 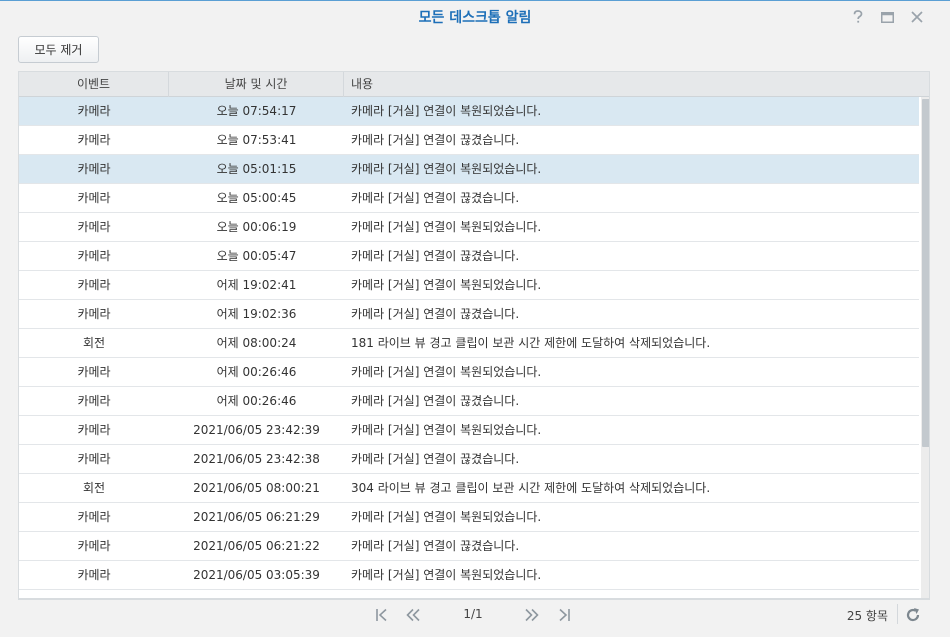 I want to click on previous-page-icon, so click(x=413, y=615).